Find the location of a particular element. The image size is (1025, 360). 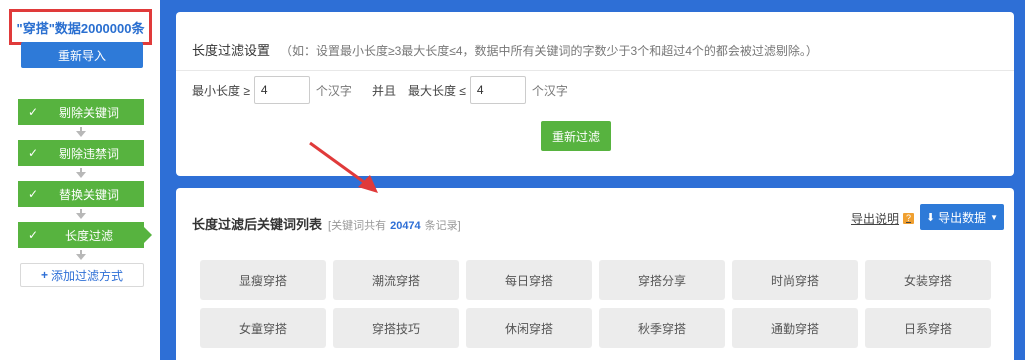

add-filter-label: 添加过滤方式 is located at coordinates (87, 275).